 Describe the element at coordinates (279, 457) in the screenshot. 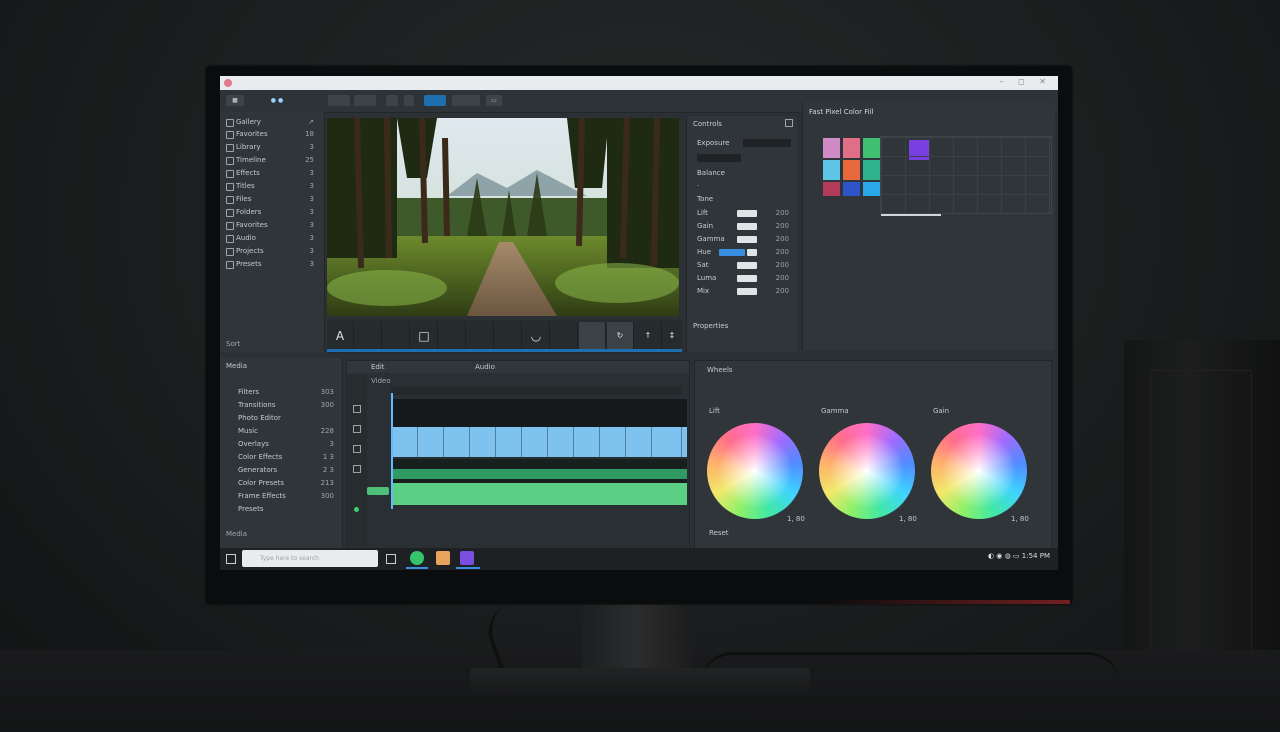

I see `effect-item: Color Effects 1 3` at that location.